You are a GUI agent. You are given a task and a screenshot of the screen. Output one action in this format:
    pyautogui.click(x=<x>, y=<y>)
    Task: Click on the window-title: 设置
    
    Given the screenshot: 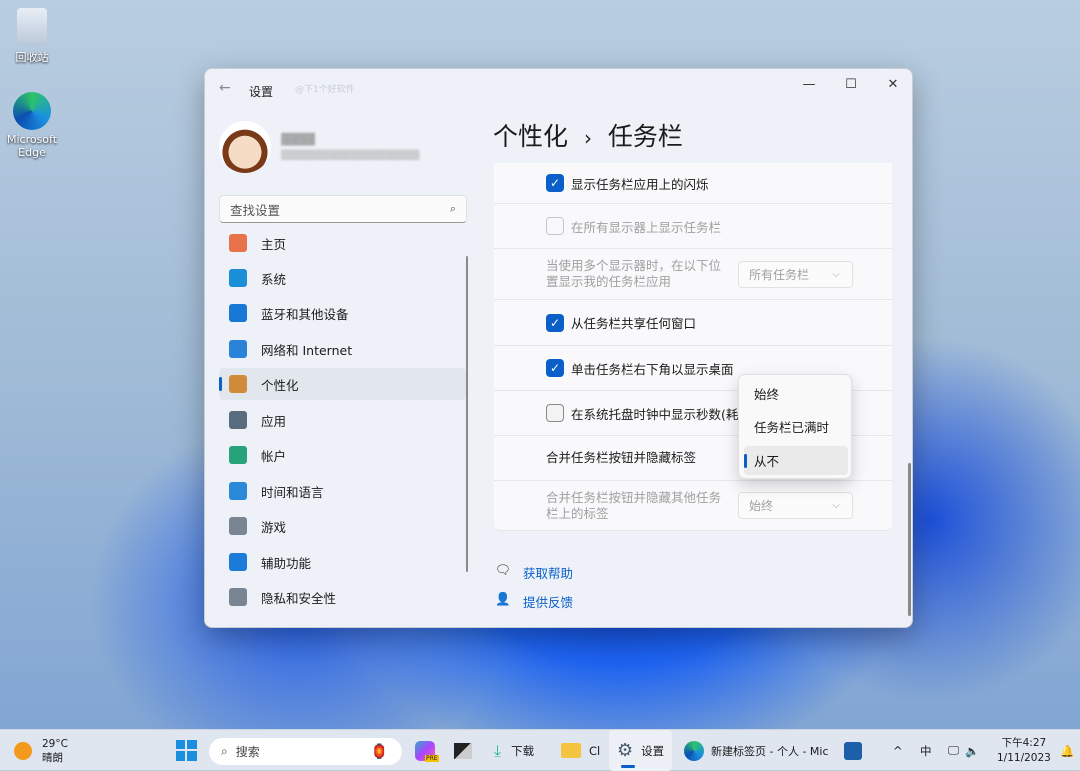 What is the action you would take?
    pyautogui.click(x=261, y=92)
    